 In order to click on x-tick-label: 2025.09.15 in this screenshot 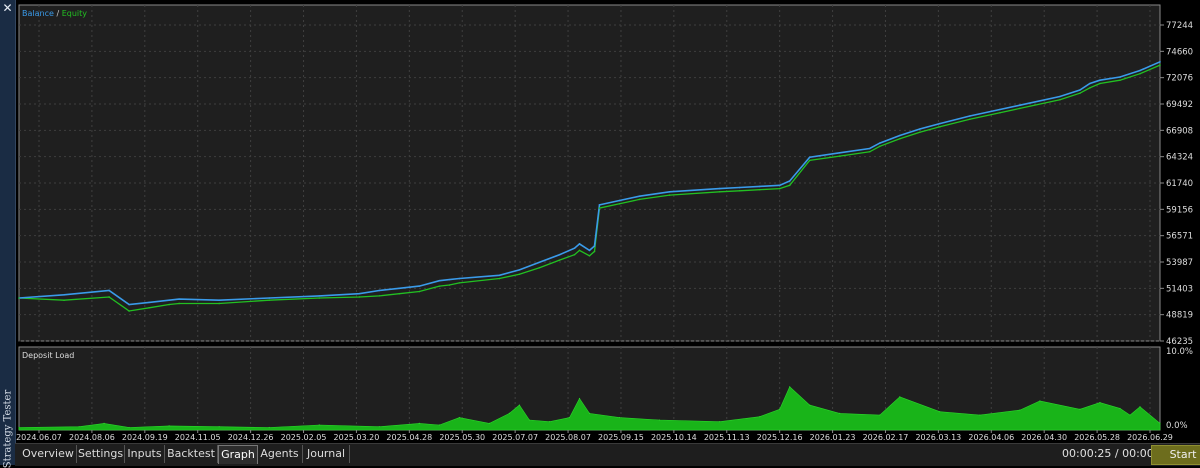, I will do `click(621, 437)`.